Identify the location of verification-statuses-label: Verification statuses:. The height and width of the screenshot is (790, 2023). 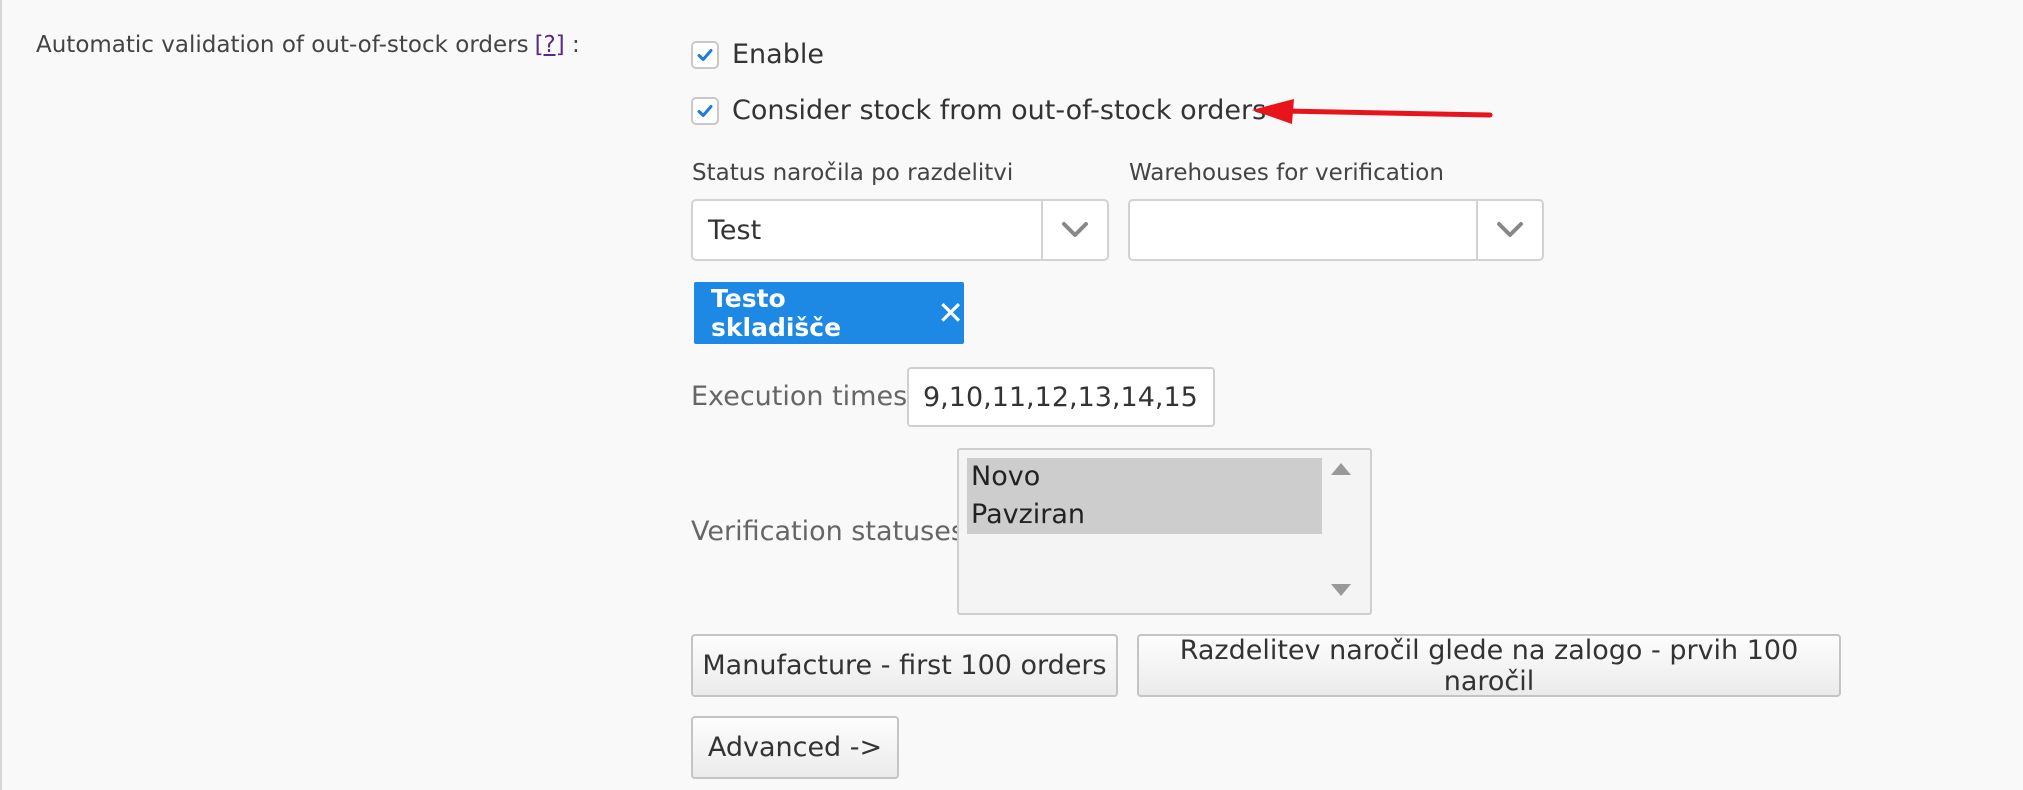
(833, 531).